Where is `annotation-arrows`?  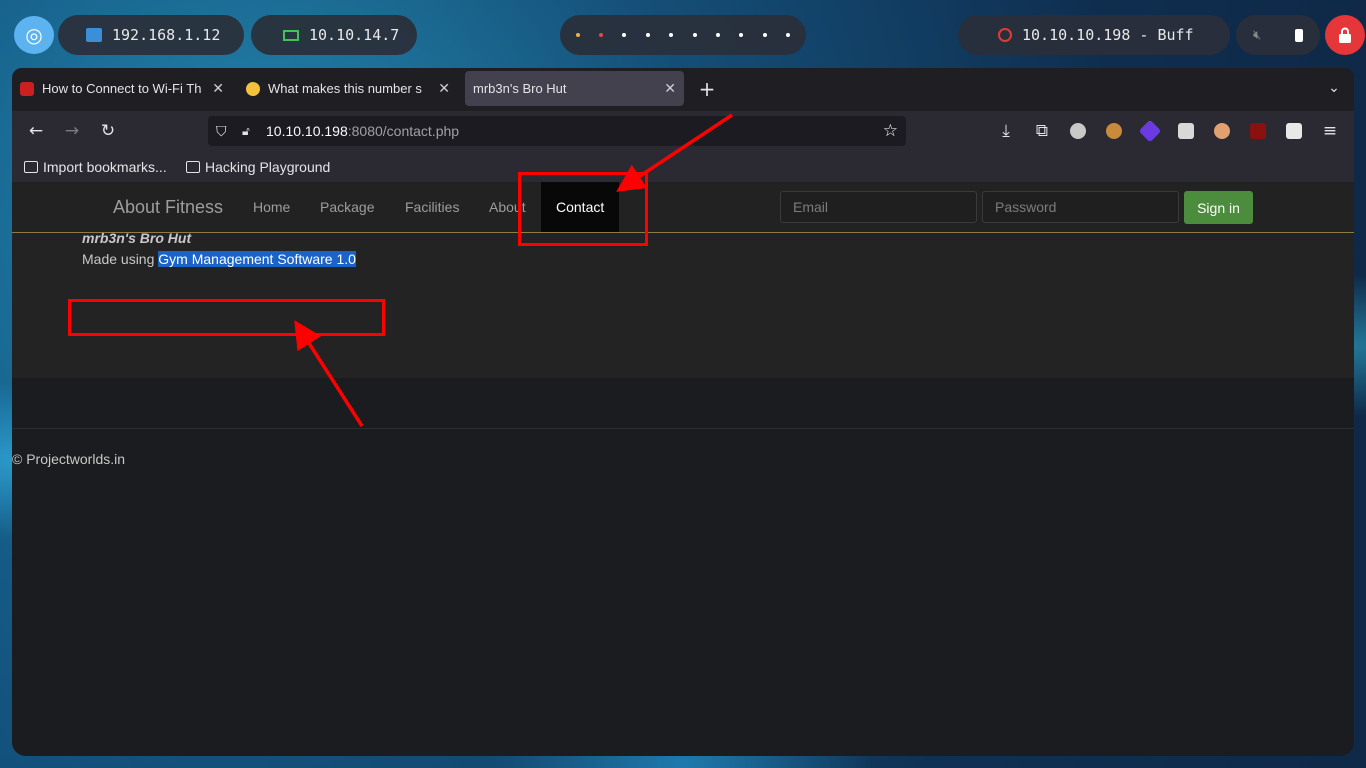 annotation-arrows is located at coordinates (513, 270).